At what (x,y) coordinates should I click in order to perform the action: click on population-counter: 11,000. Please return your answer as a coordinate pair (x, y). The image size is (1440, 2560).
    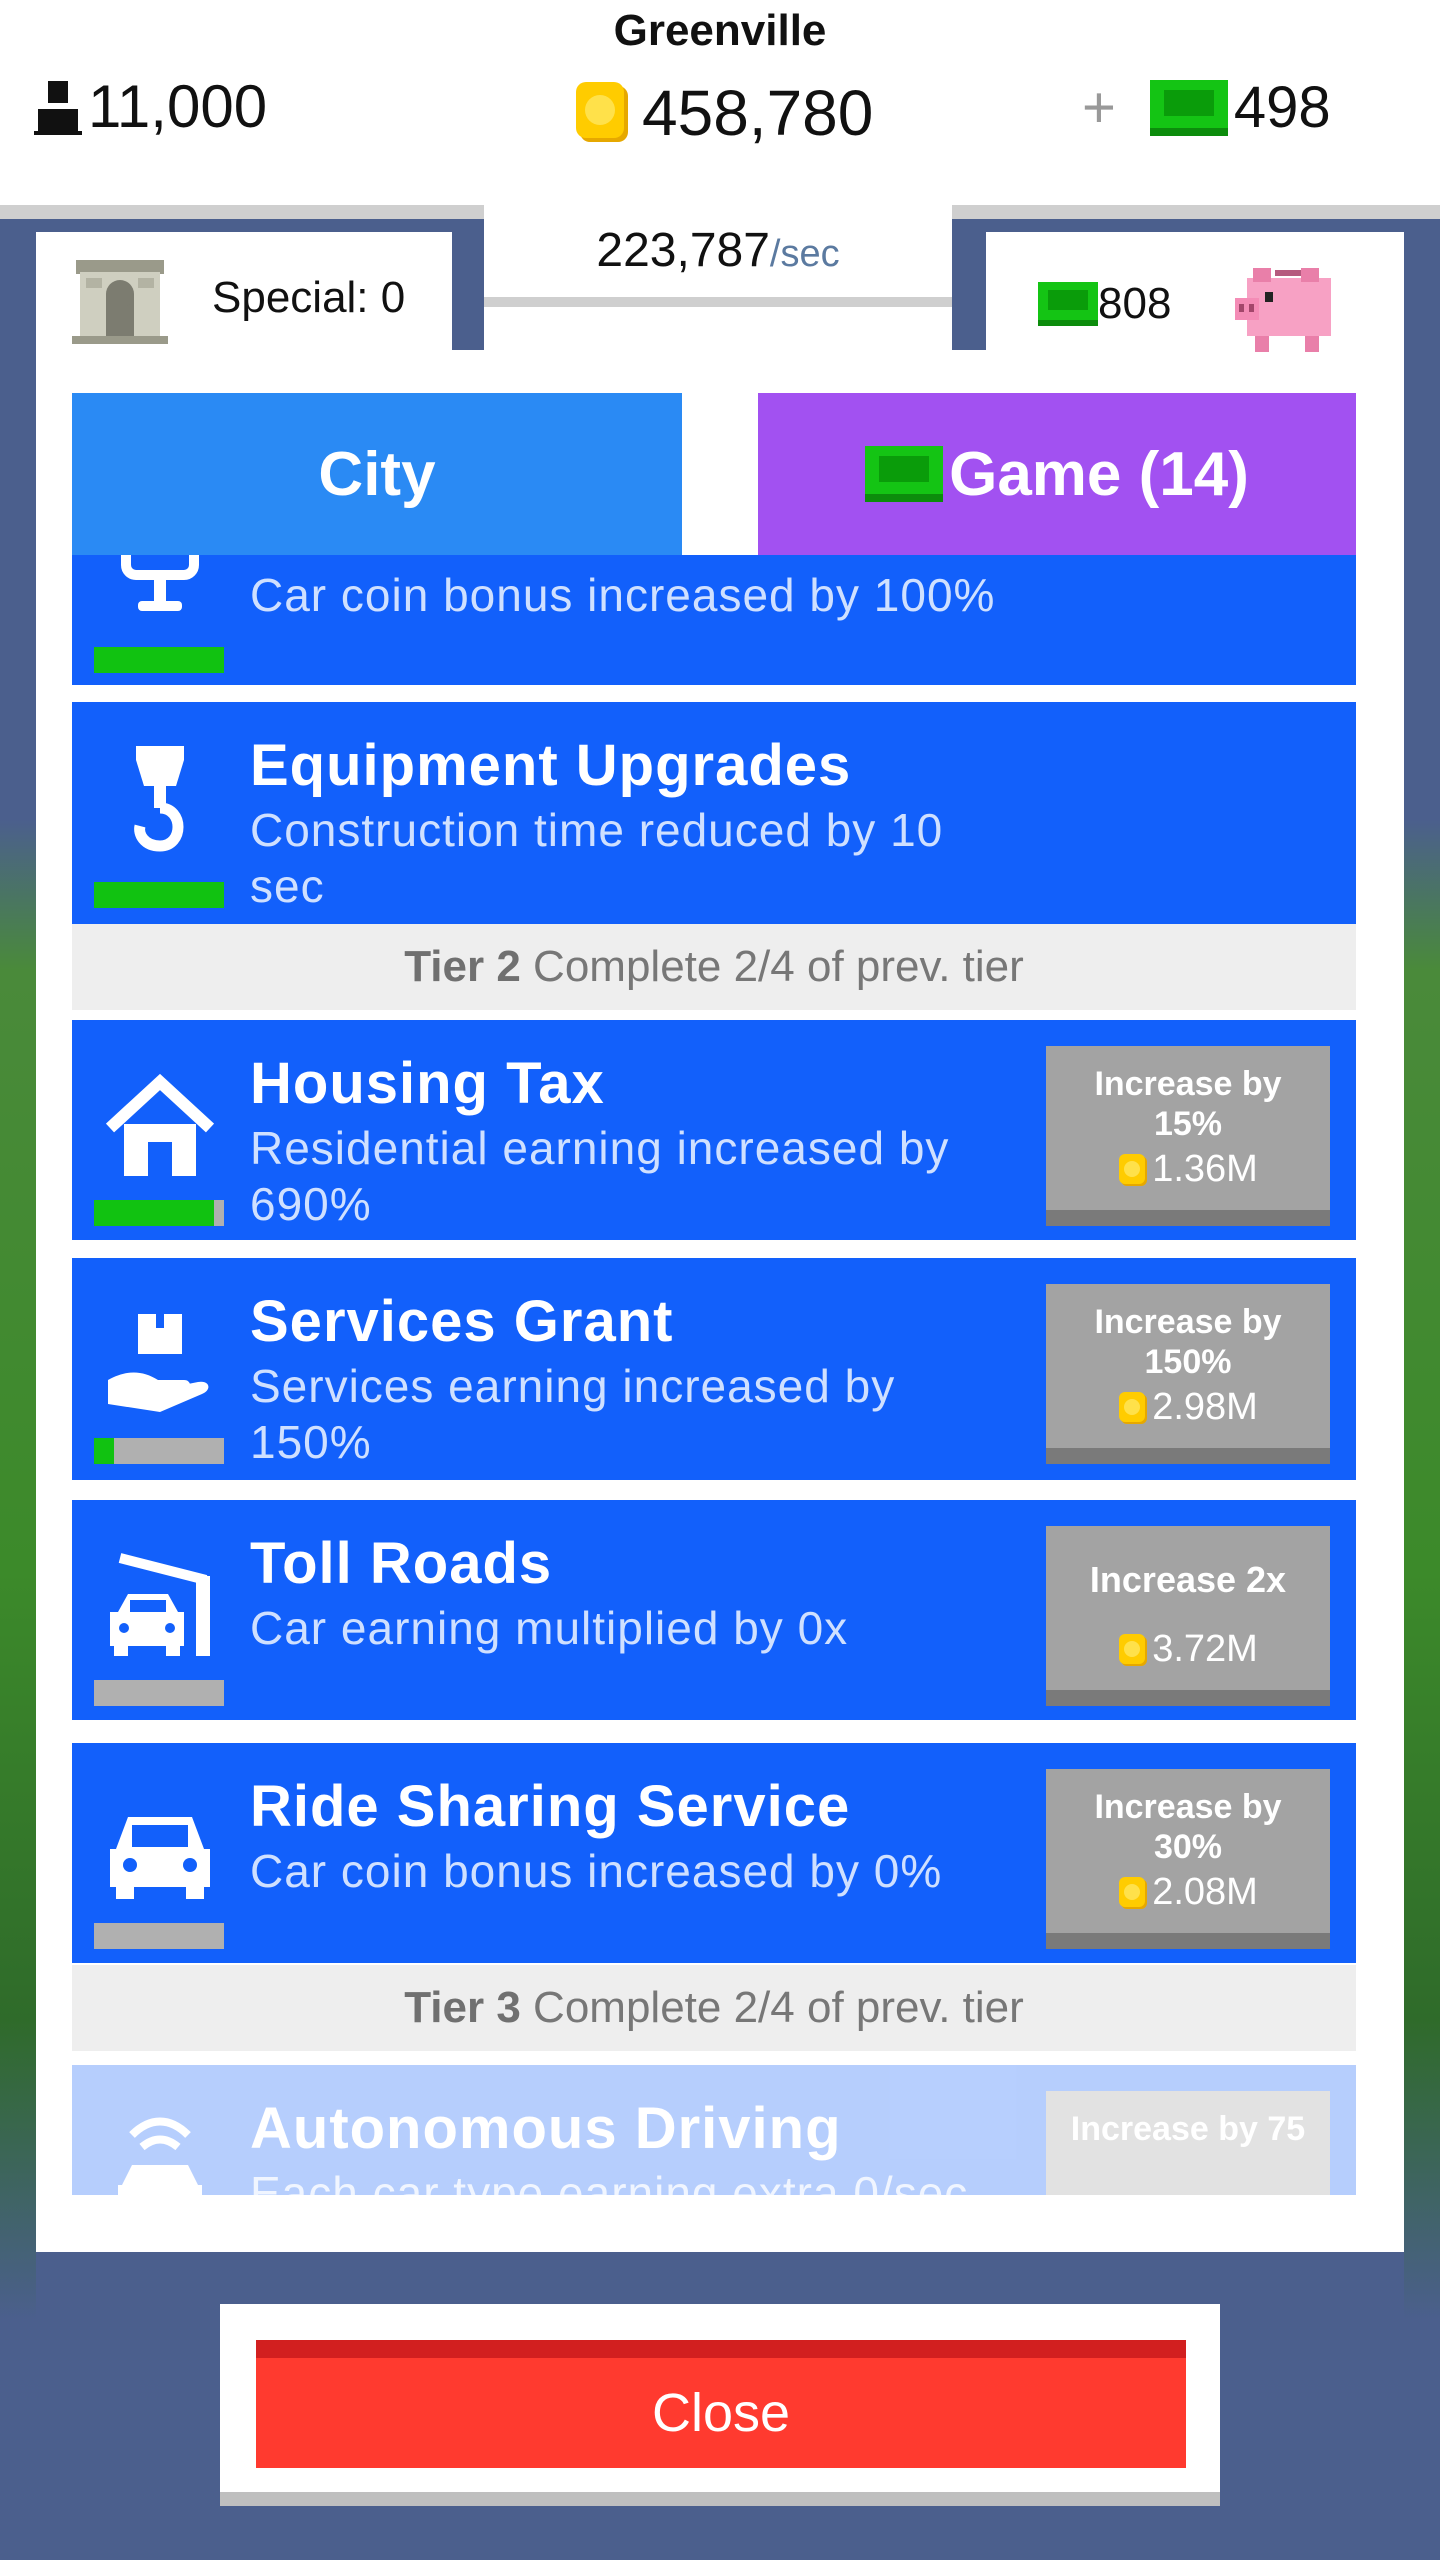
    Looking at the image, I should click on (150, 106).